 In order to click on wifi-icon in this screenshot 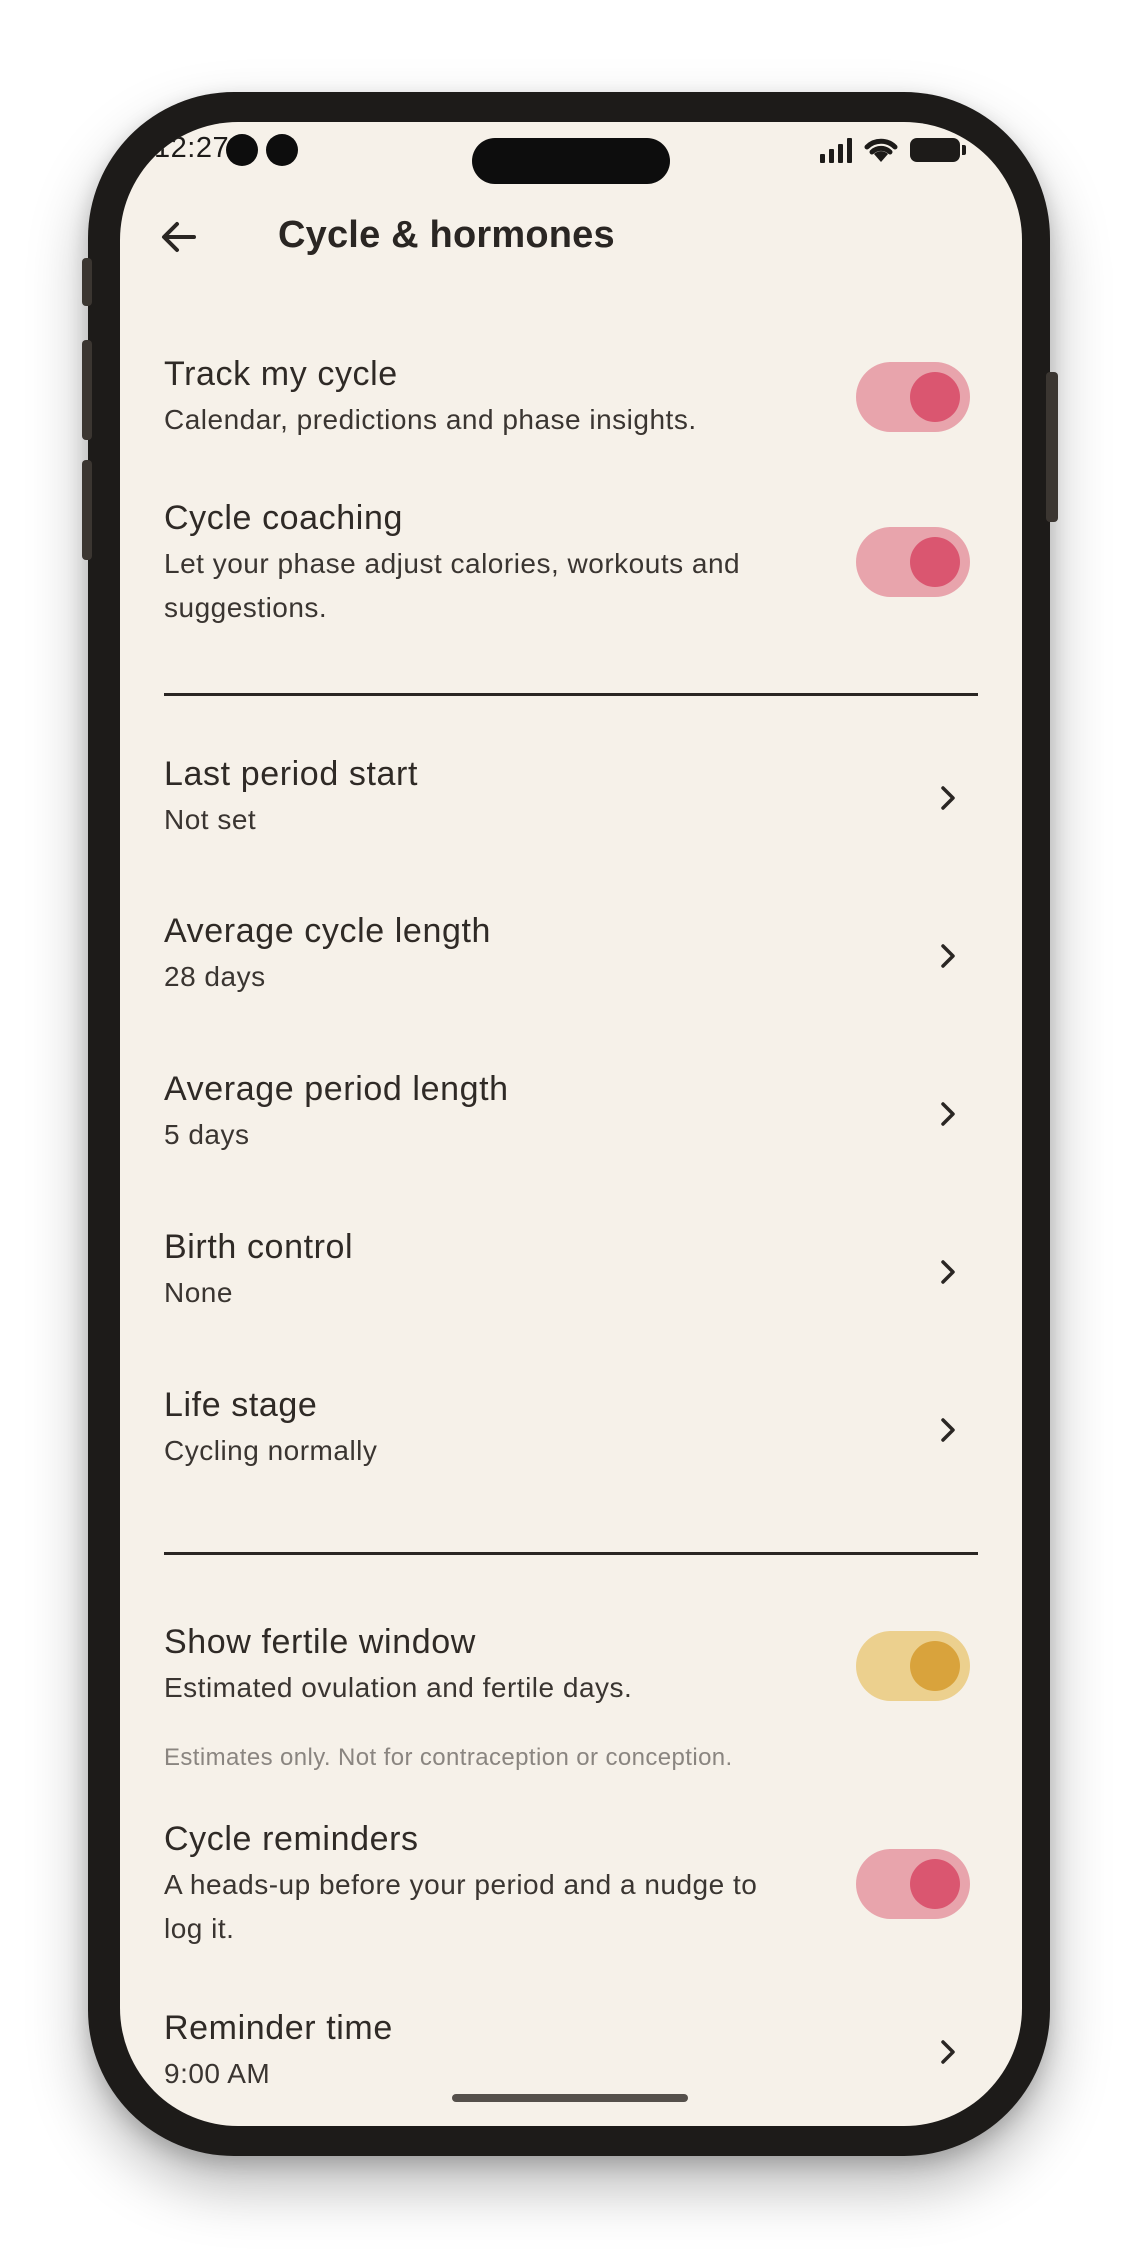, I will do `click(881, 150)`.